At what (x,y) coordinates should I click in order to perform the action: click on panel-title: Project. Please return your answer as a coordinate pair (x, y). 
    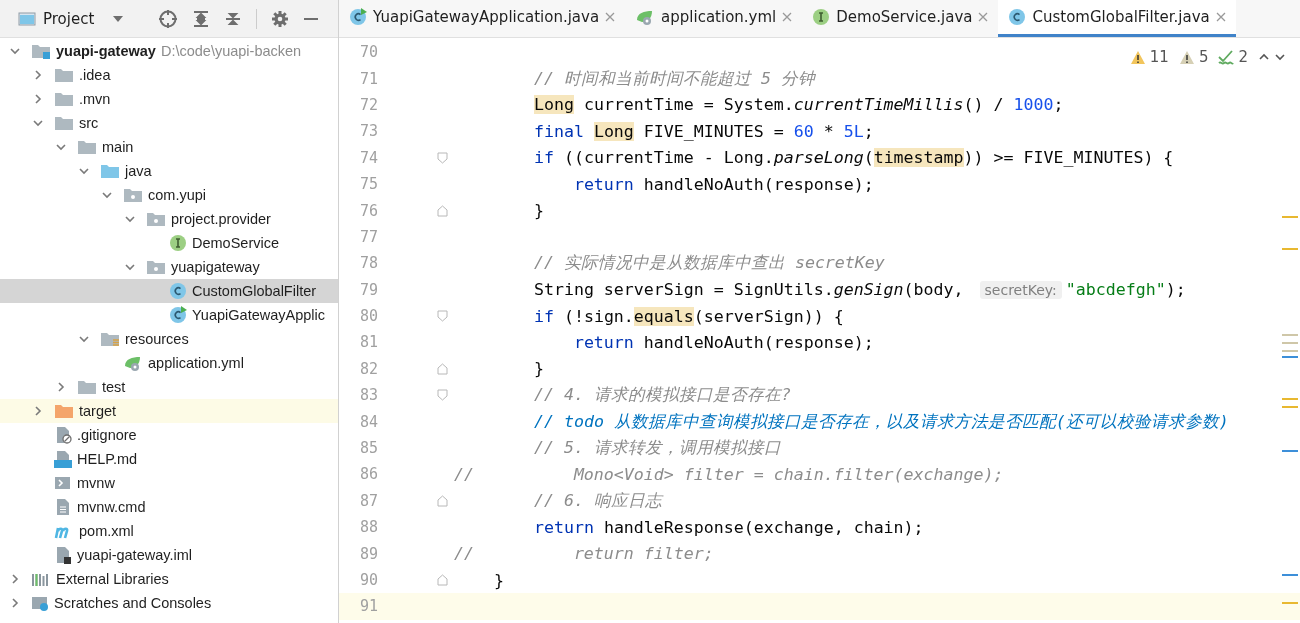
    Looking at the image, I should click on (69, 18).